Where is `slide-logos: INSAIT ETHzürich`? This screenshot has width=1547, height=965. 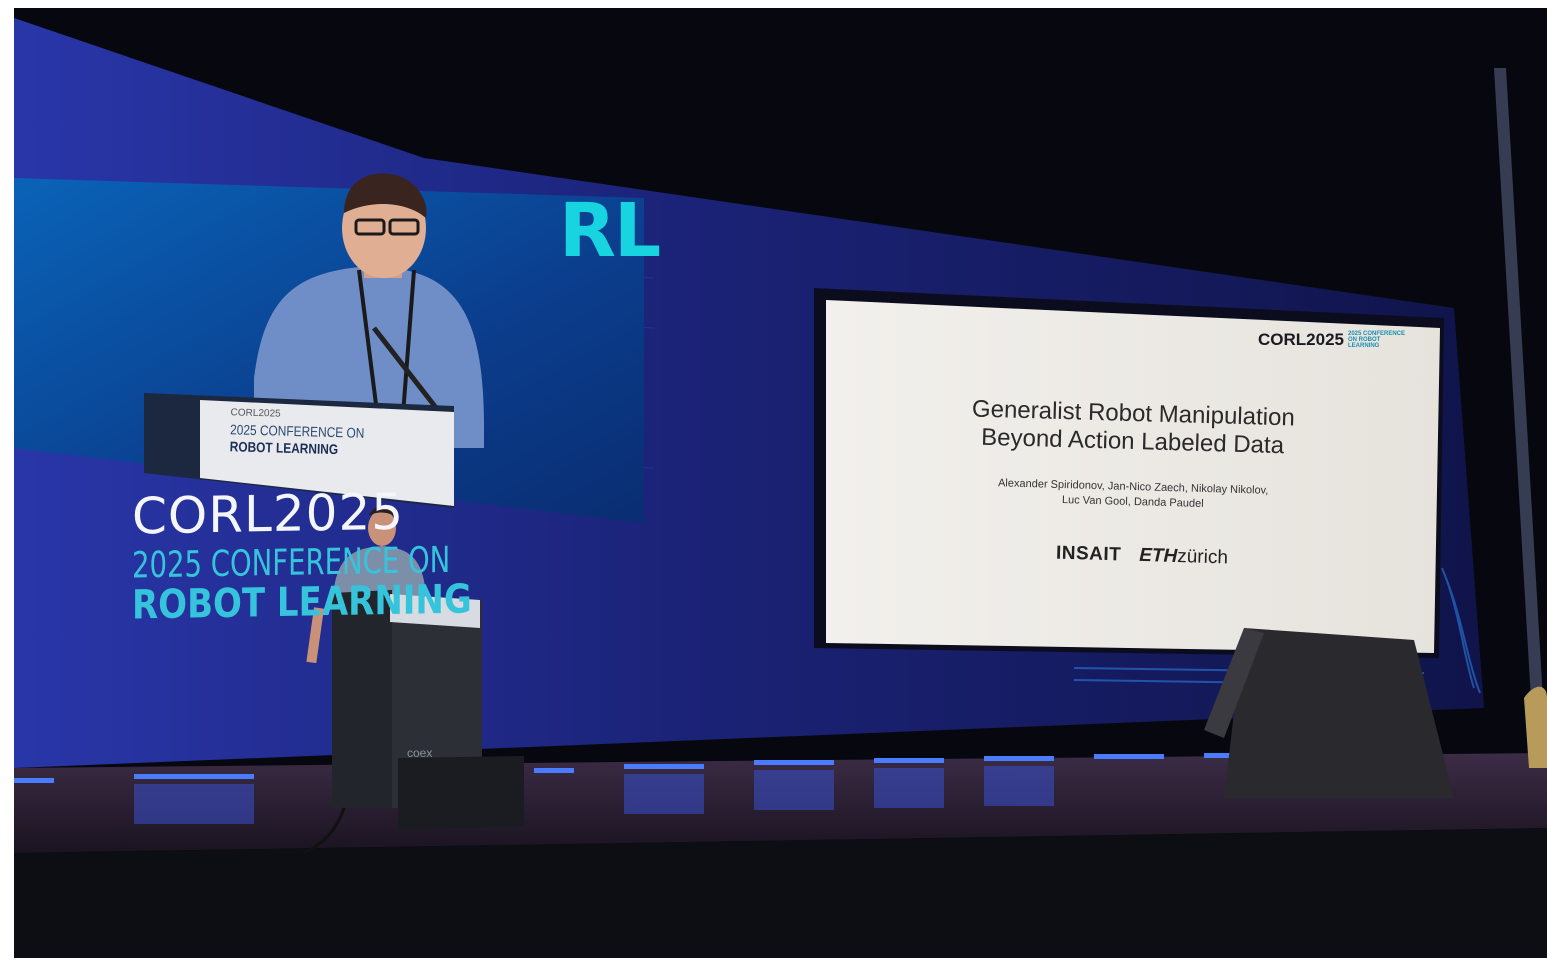
slide-logos: INSAIT ETHzürich is located at coordinates (1141, 556).